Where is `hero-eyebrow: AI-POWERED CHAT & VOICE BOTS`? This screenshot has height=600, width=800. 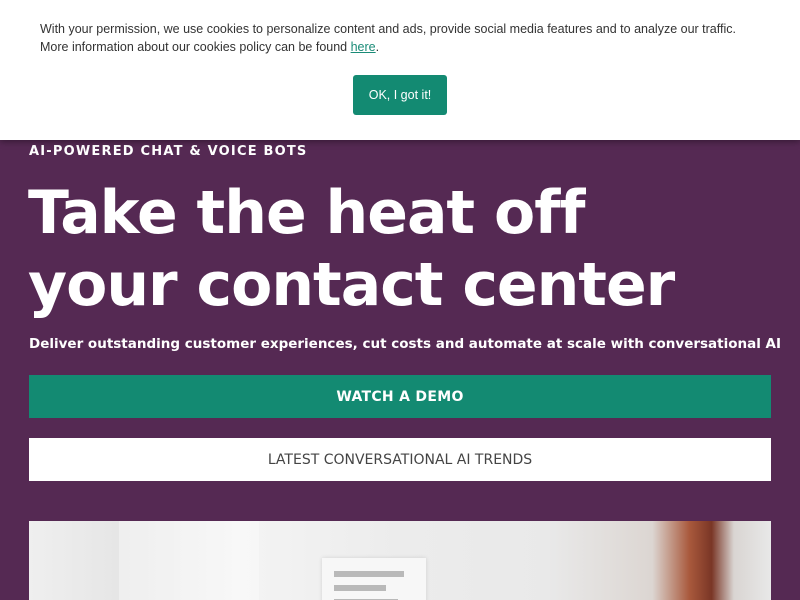 hero-eyebrow: AI-POWERED CHAT & VOICE BOTS is located at coordinates (168, 151).